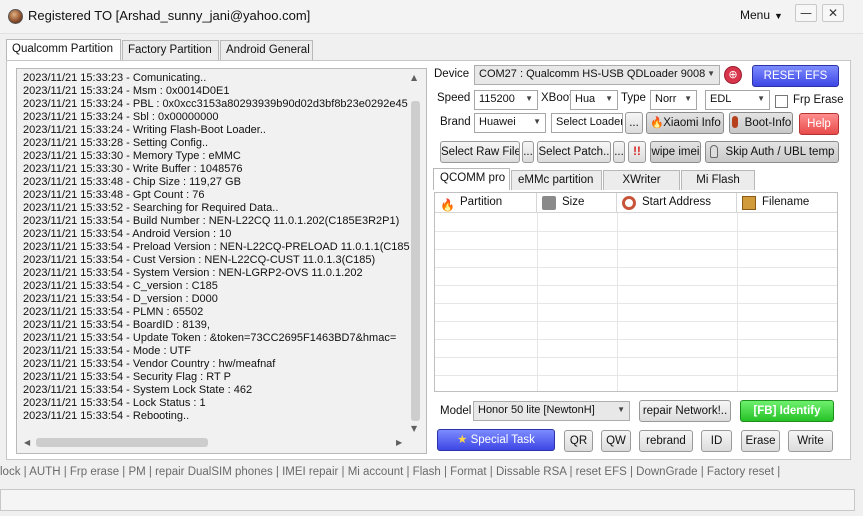  What do you see at coordinates (63, 50) in the screenshot?
I see `tab-qualcomm-partition: Qualcomm Partition` at bounding box center [63, 50].